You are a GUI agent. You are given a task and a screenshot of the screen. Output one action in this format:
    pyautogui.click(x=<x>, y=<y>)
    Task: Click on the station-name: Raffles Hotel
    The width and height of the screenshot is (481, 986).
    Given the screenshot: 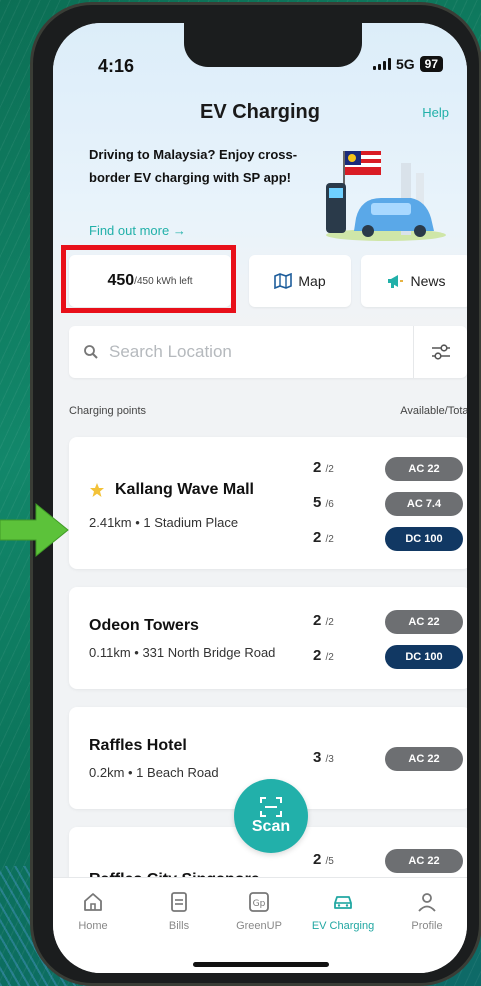 What is the action you would take?
    pyautogui.click(x=138, y=746)
    